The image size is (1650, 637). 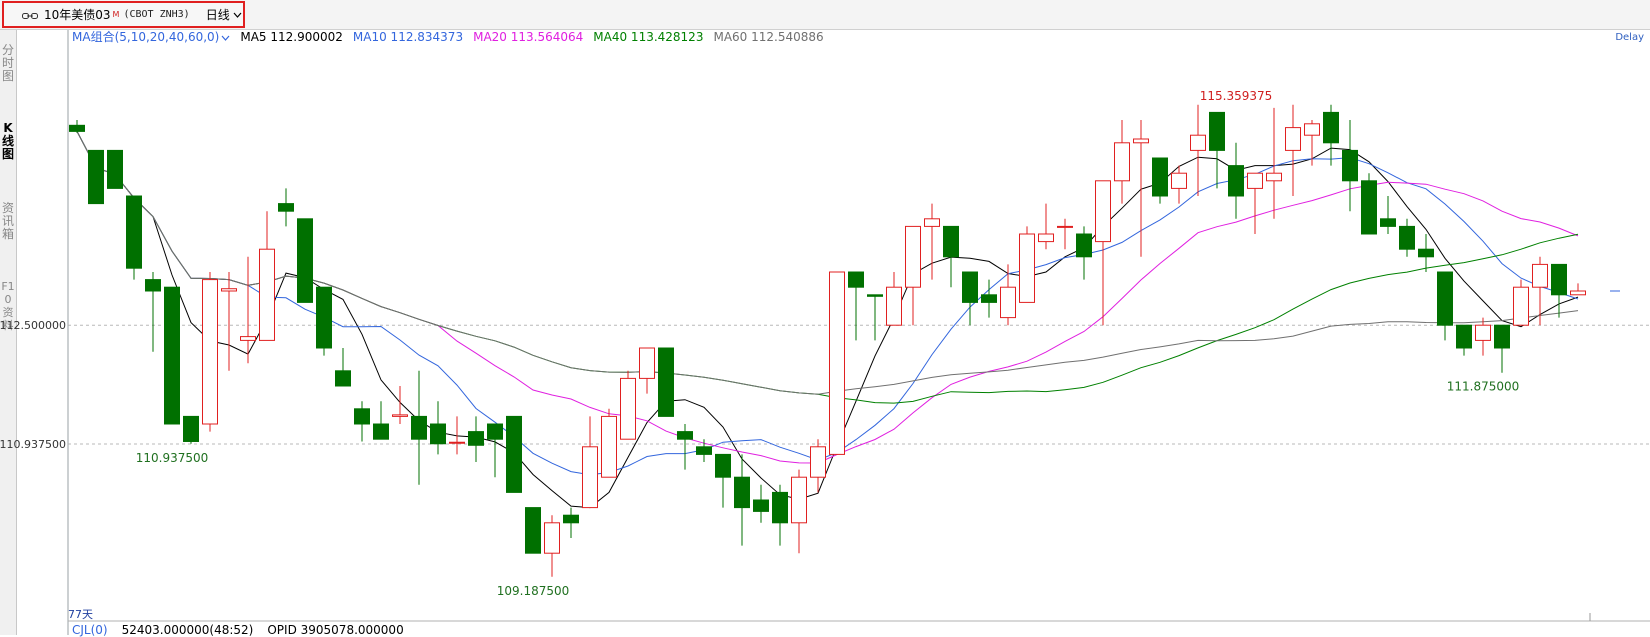 I want to click on link-icon, so click(x=30, y=16).